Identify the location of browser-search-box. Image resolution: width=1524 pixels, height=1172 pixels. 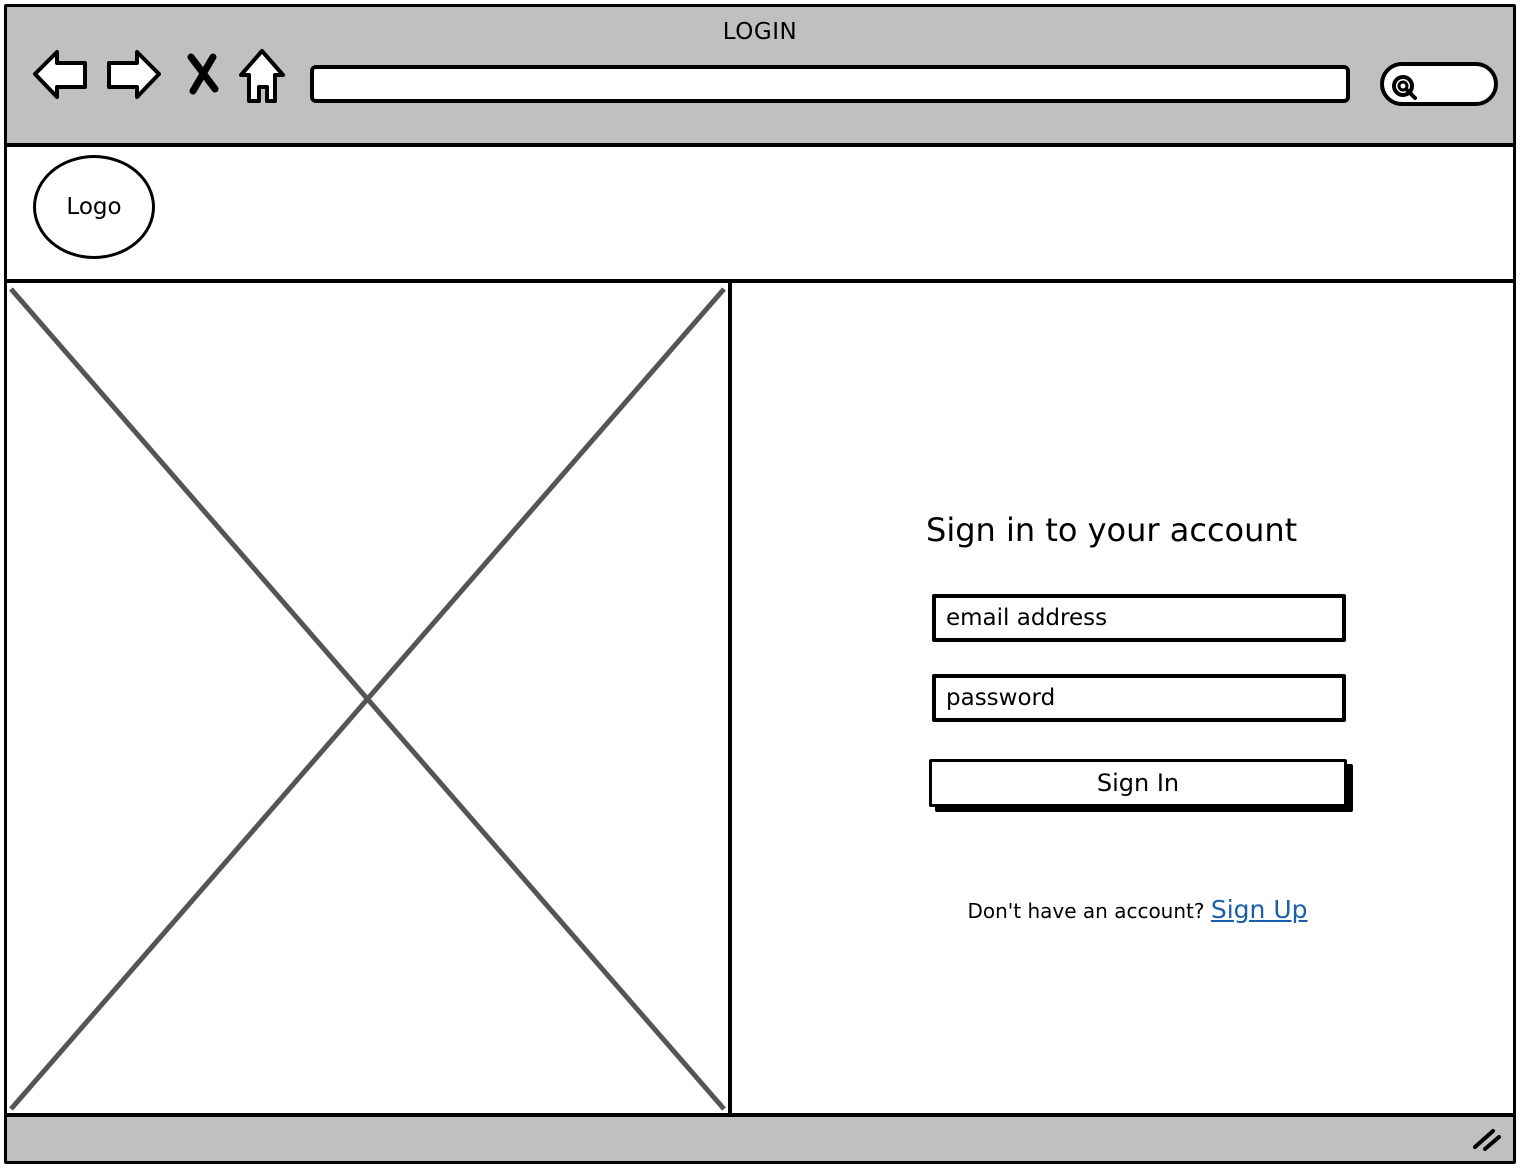
(1439, 84).